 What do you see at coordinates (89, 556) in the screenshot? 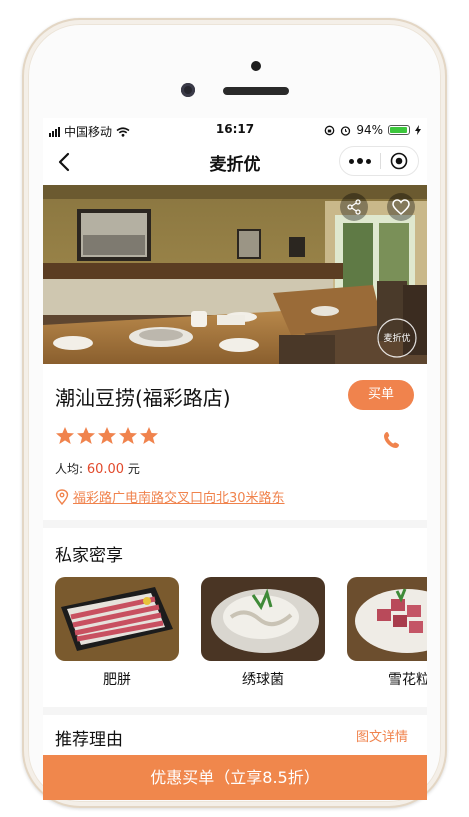
I see `private-section-title: 私家密享` at bounding box center [89, 556].